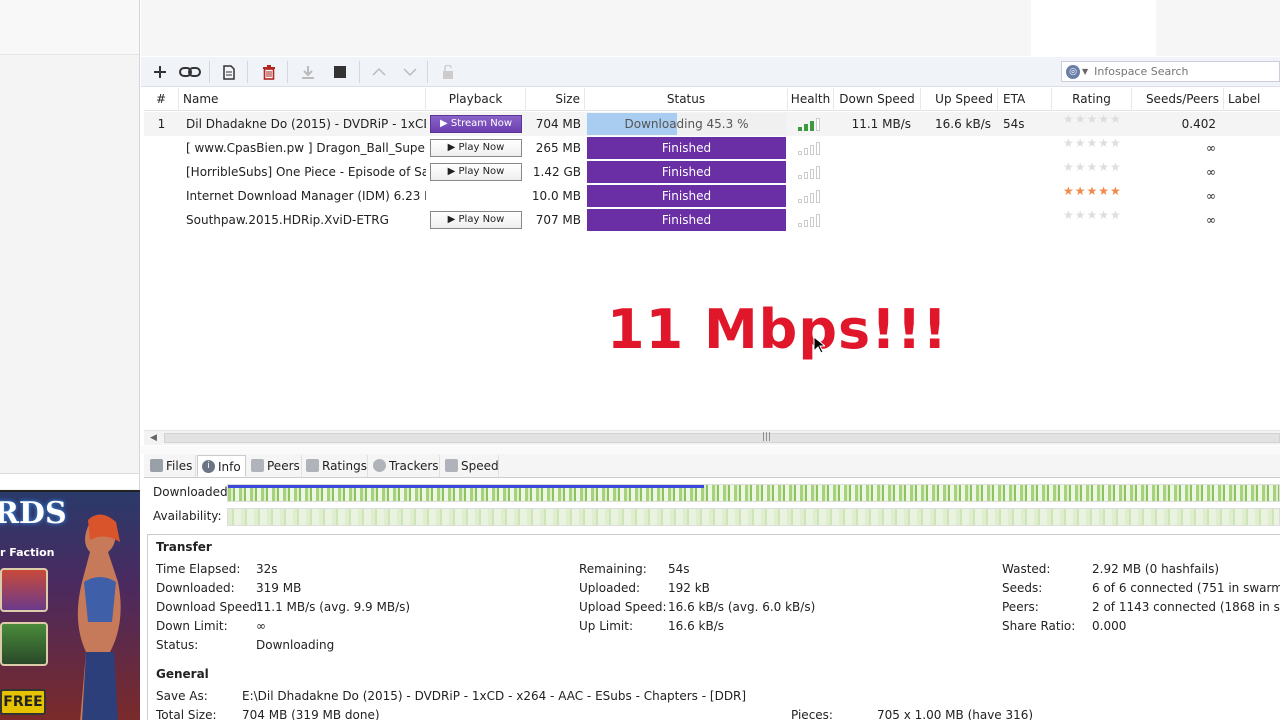  Describe the element at coordinates (710, 450) in the screenshot. I see `pane-splitter` at that location.